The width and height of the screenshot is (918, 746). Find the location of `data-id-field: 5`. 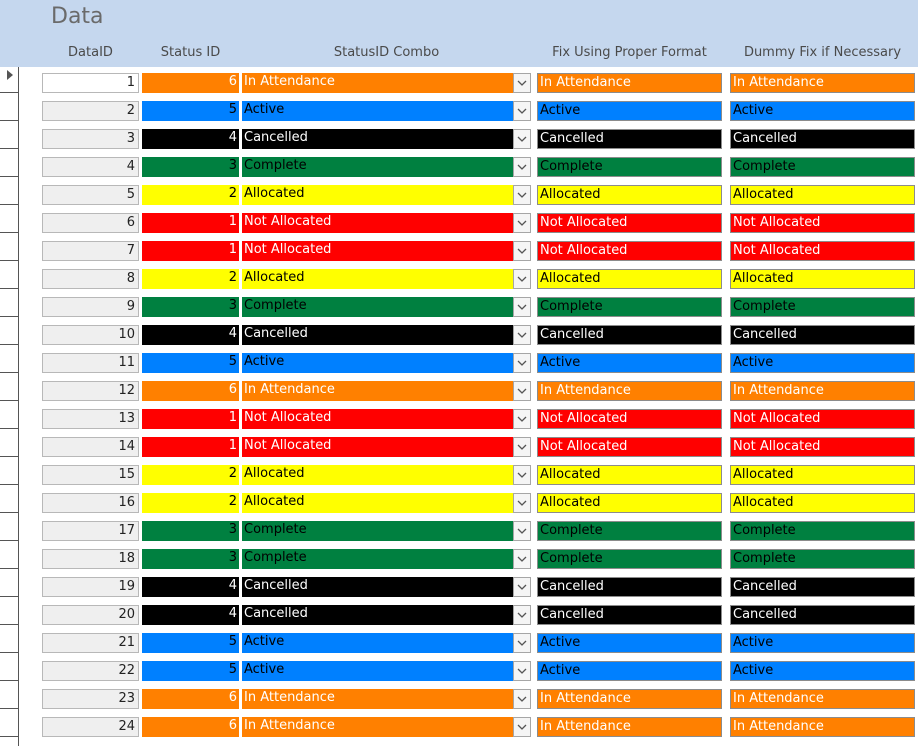

data-id-field: 5 is located at coordinates (90, 195).